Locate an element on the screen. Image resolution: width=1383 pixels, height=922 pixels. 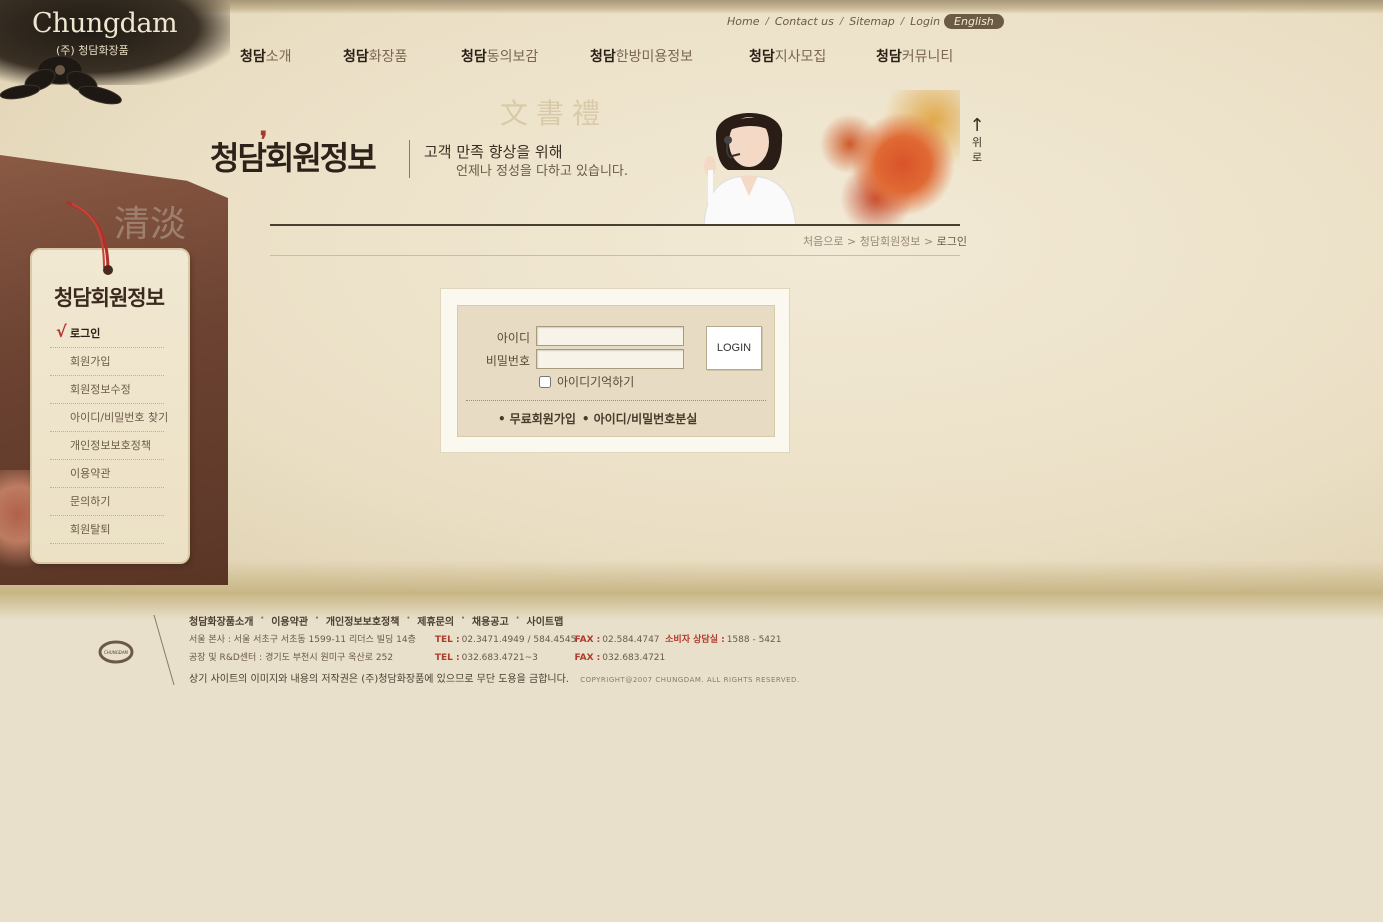
sidebar-item-label: 아이디/비밀번호 찾기 is located at coordinates (119, 417).